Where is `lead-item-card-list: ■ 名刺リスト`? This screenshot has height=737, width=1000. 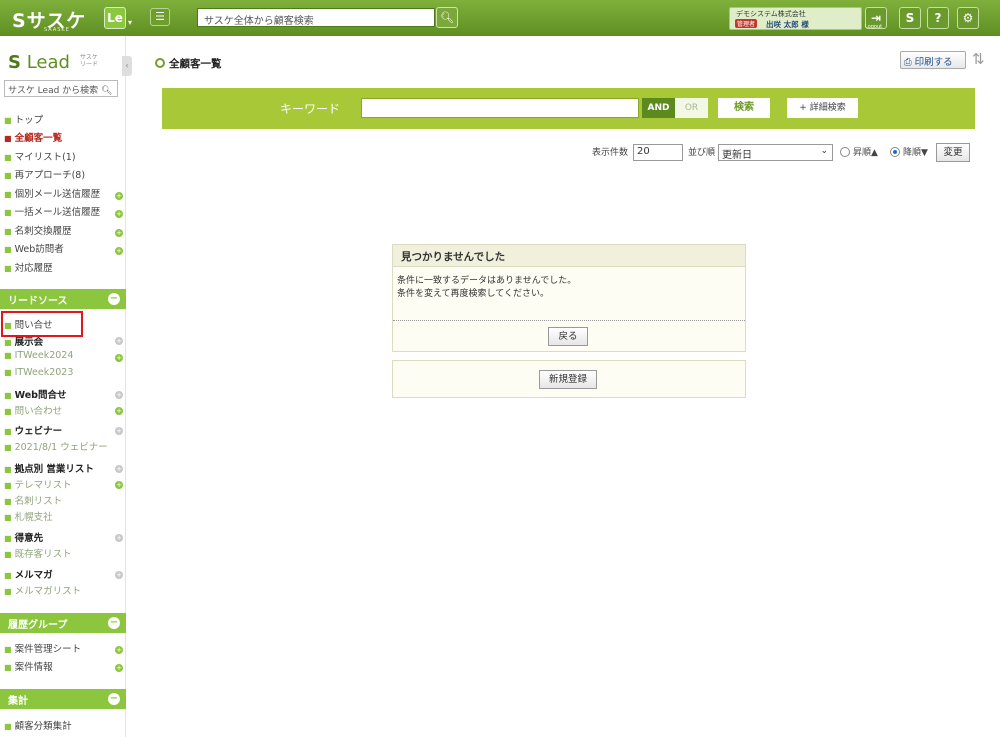
lead-item-card-list: ■ 名刺リスト is located at coordinates (33, 500).